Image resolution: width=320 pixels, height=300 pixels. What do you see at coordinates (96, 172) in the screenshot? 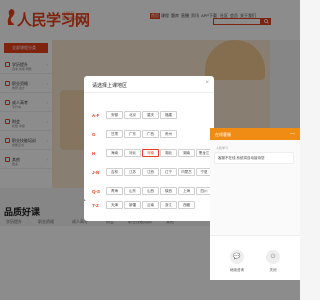
I see `region-row-label: J-N` at bounding box center [96, 172].